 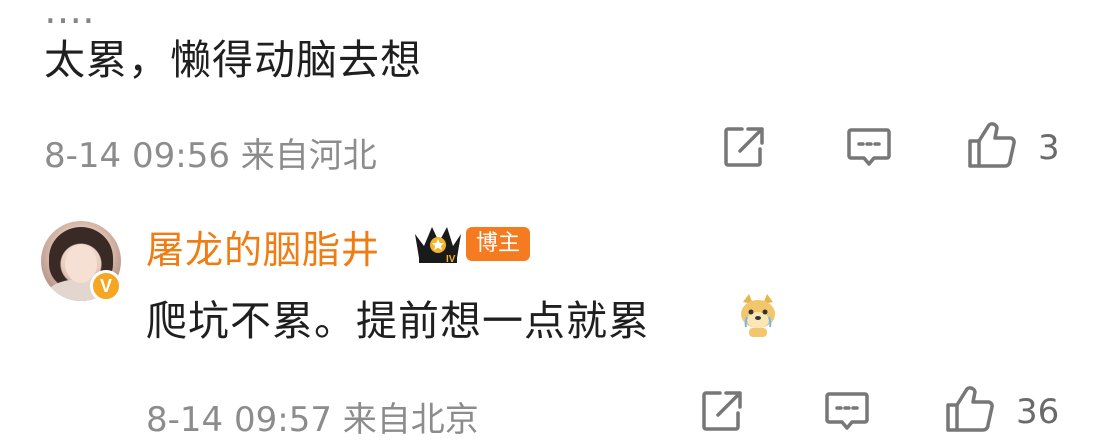 I want to click on verified-icon: V, so click(x=106, y=286).